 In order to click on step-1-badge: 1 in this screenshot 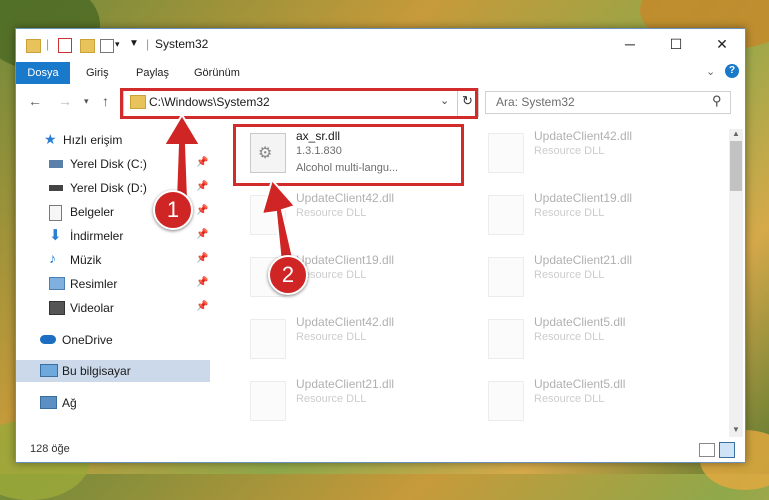, I will do `click(173, 210)`.